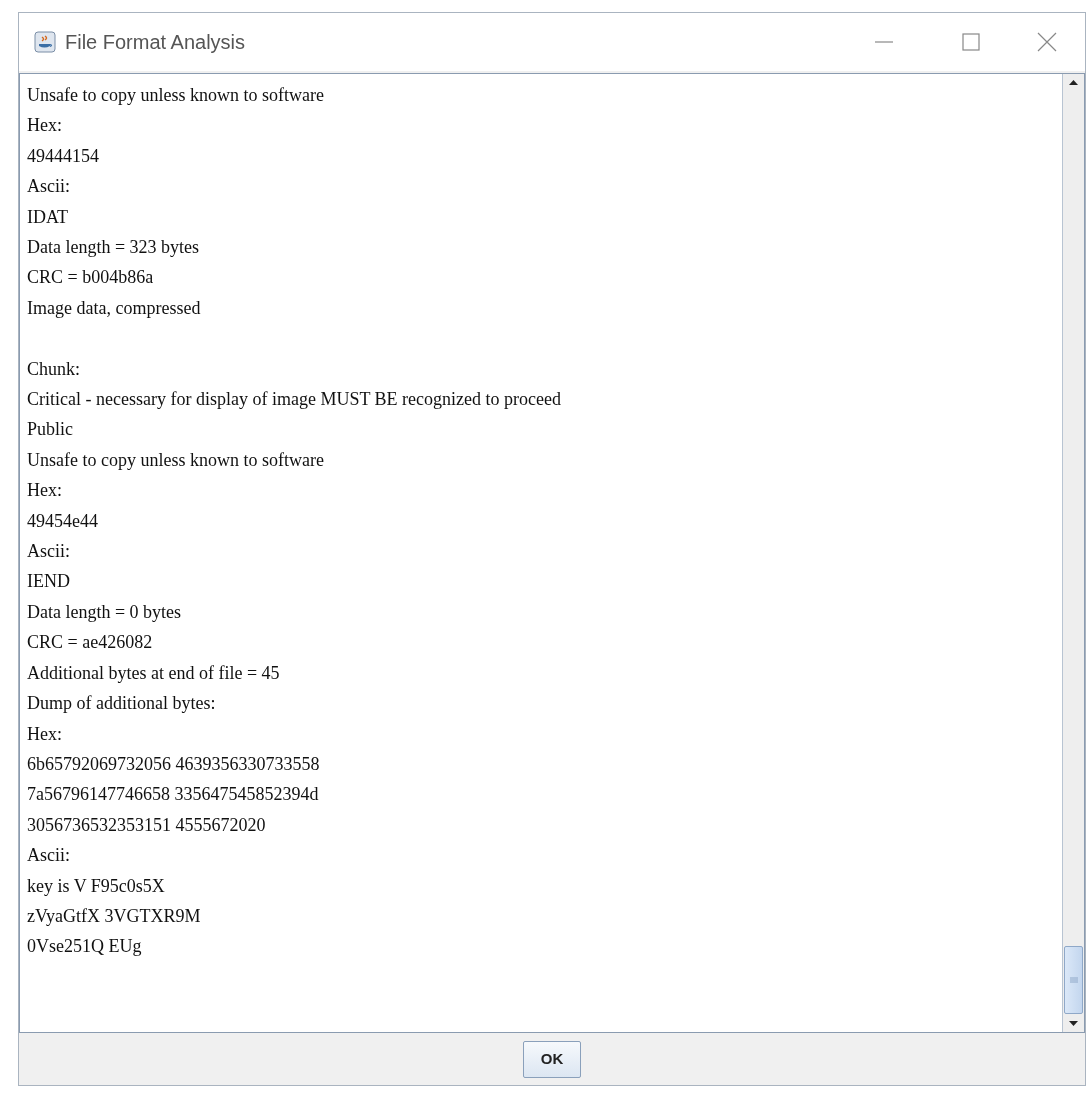 This screenshot has height=1106, width=1086. Describe the element at coordinates (1047, 42) in the screenshot. I see `close-icon` at that location.